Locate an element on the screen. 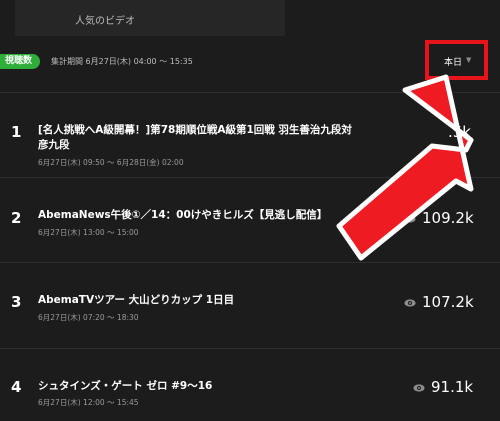 This screenshot has height=421, width=500. view-count: 109.2k is located at coordinates (448, 218).